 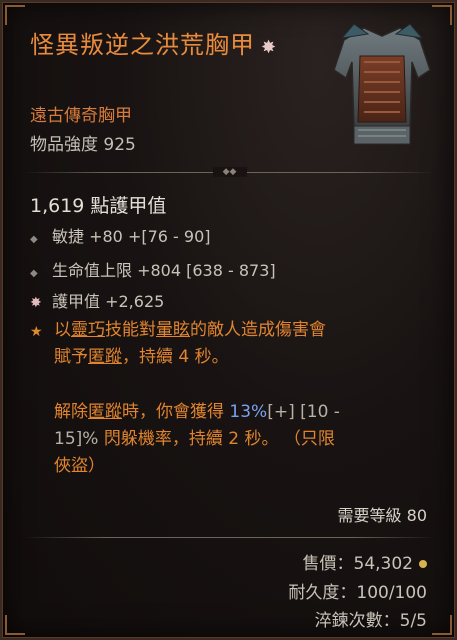 What do you see at coordinates (269, 47) in the screenshot?
I see `ancestral-star-icon: ✸` at bounding box center [269, 47].